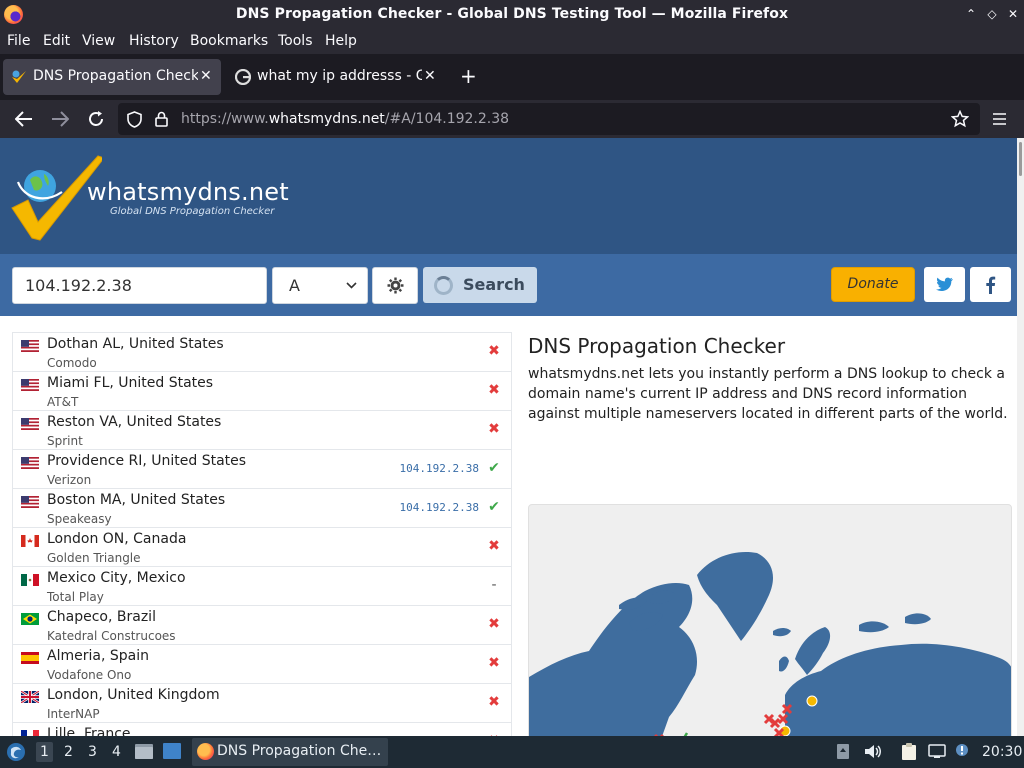 This screenshot has height=768, width=1024. Describe the element at coordinates (130, 383) in the screenshot. I see `result-location: Miami FL, United States` at that location.